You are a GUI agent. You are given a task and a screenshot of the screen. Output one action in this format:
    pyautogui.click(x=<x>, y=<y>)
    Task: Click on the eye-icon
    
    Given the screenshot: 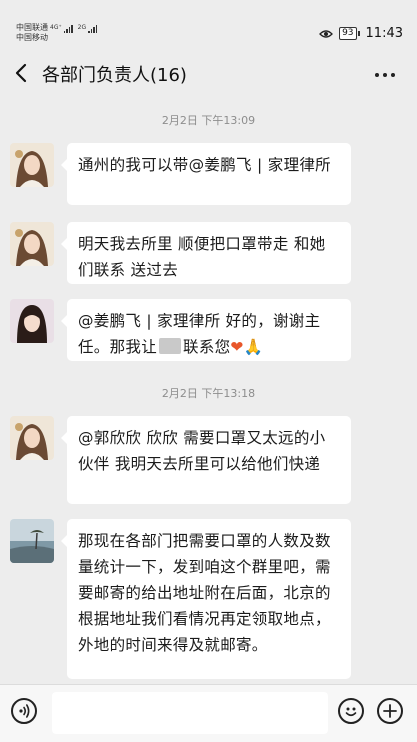 What is the action you would take?
    pyautogui.click(x=326, y=33)
    